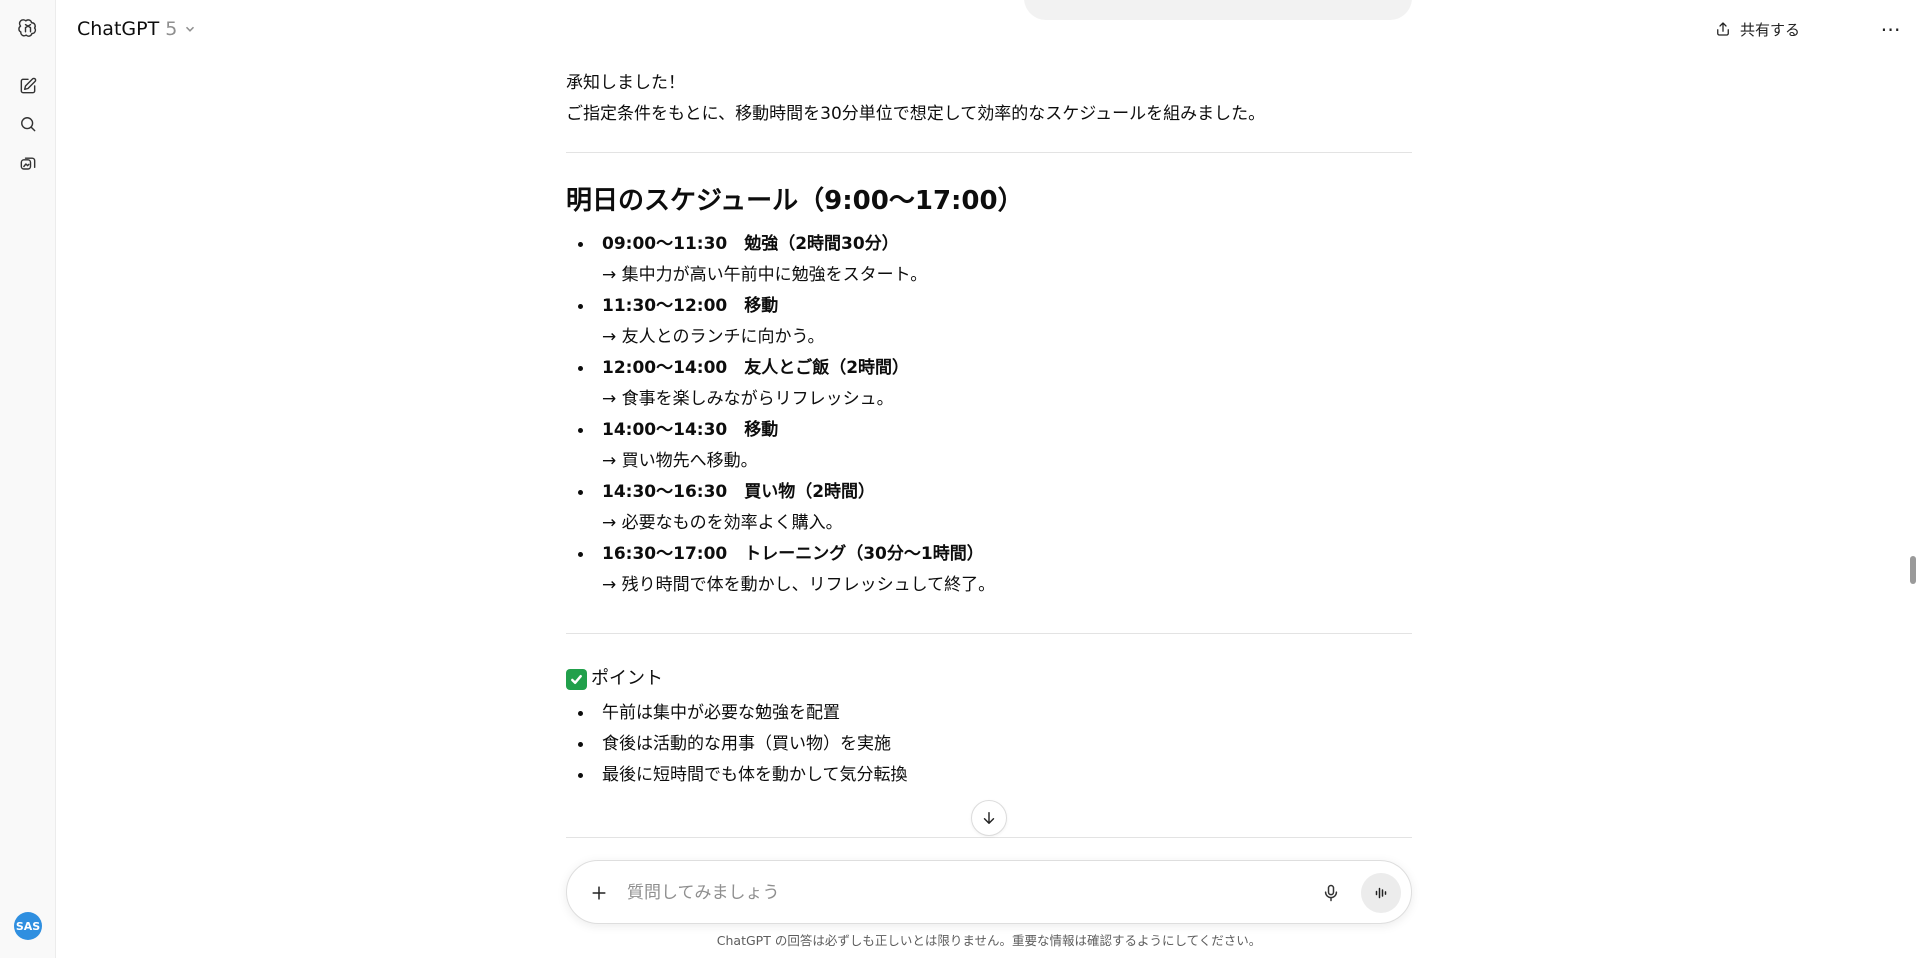  What do you see at coordinates (989, 508) in the screenshot?
I see `list-item: 14:30〜16:30 買い物（2時間） → 必要なものを効率よく購入。` at bounding box center [989, 508].